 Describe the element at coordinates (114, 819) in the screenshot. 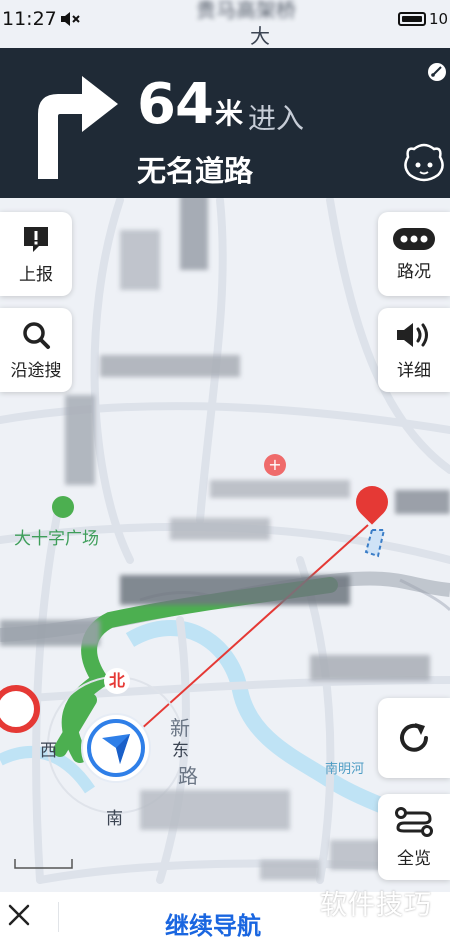

I see `compass-south: 南` at that location.